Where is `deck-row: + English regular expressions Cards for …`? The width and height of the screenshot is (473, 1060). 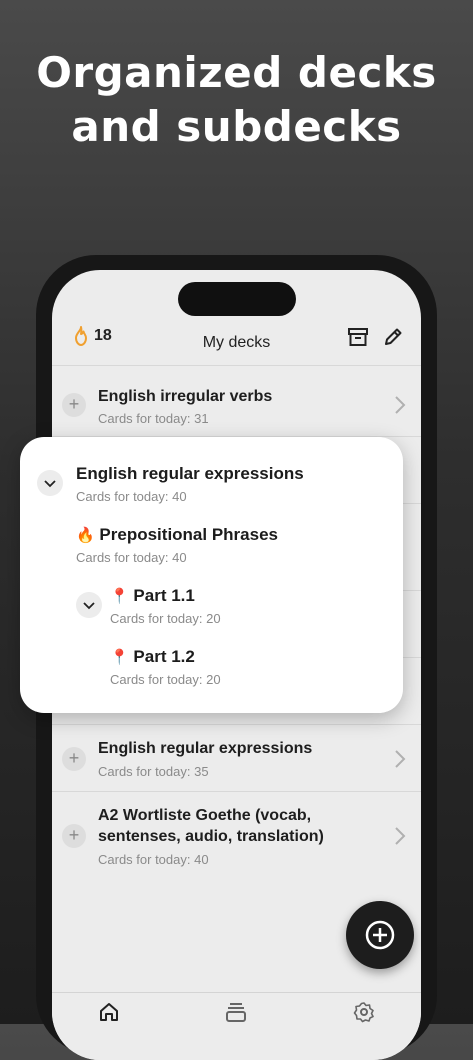 deck-row: + English regular expressions Cards for … is located at coordinates (236, 757).